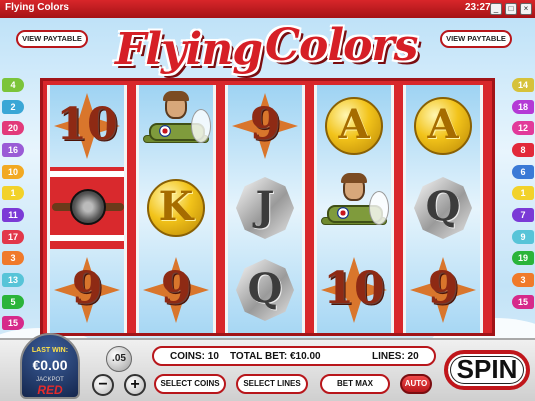 The width and height of the screenshot is (535, 401). Describe the element at coordinates (523, 215) in the screenshot. I see `payline-flag: 7` at that location.